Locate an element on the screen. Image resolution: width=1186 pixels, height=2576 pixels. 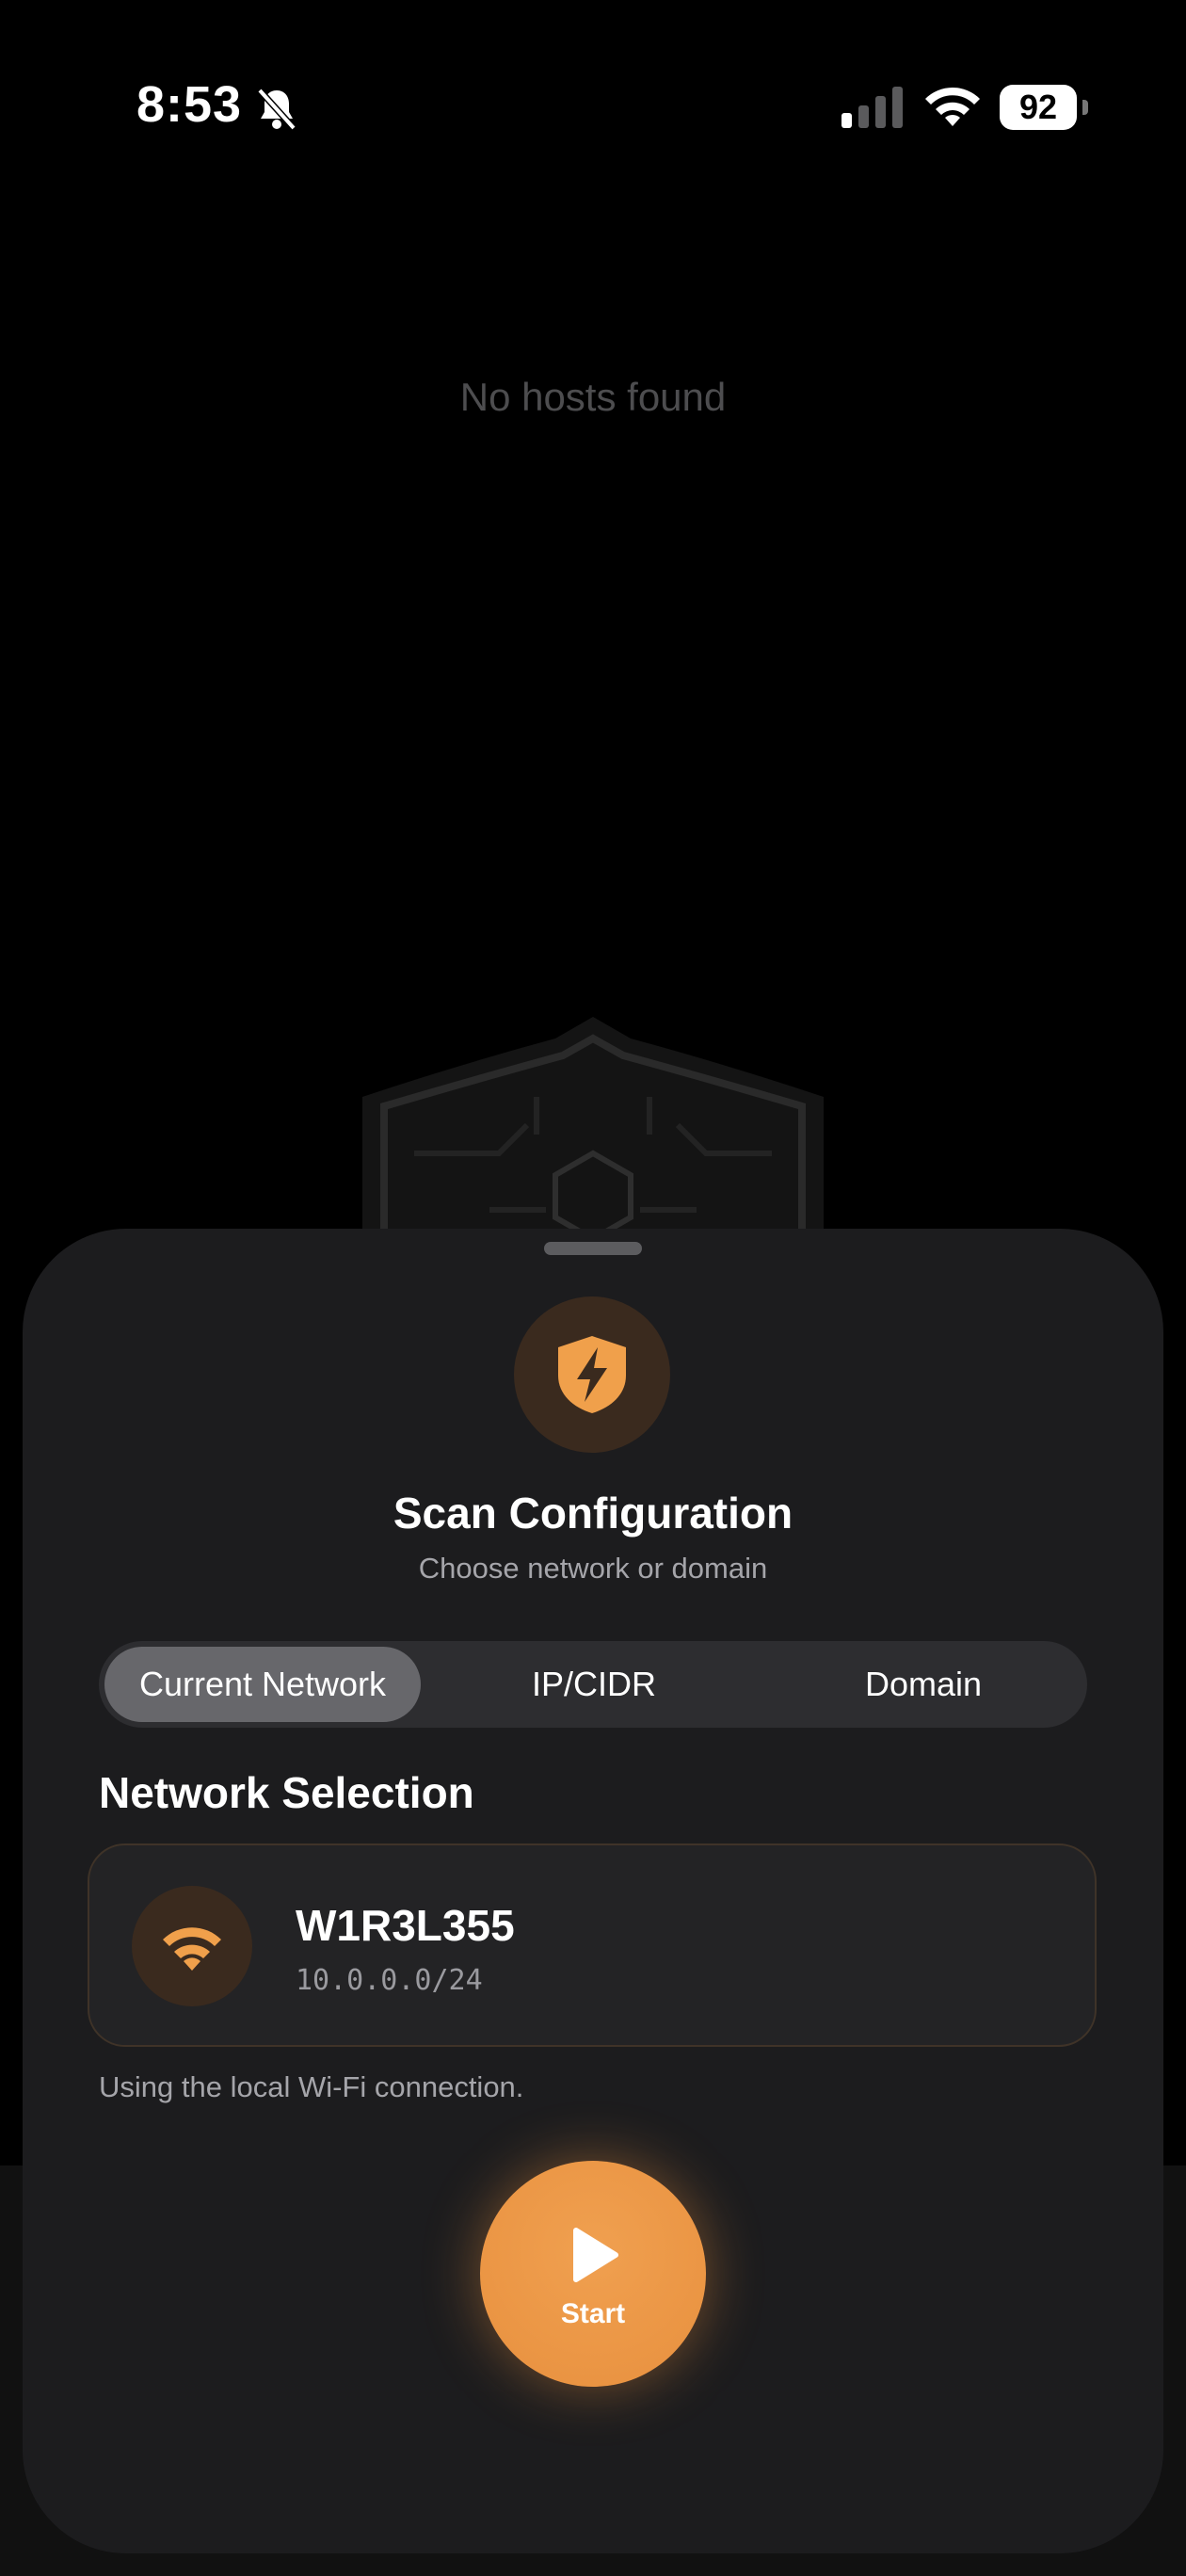
start-button: Start is located at coordinates (593, 2274).